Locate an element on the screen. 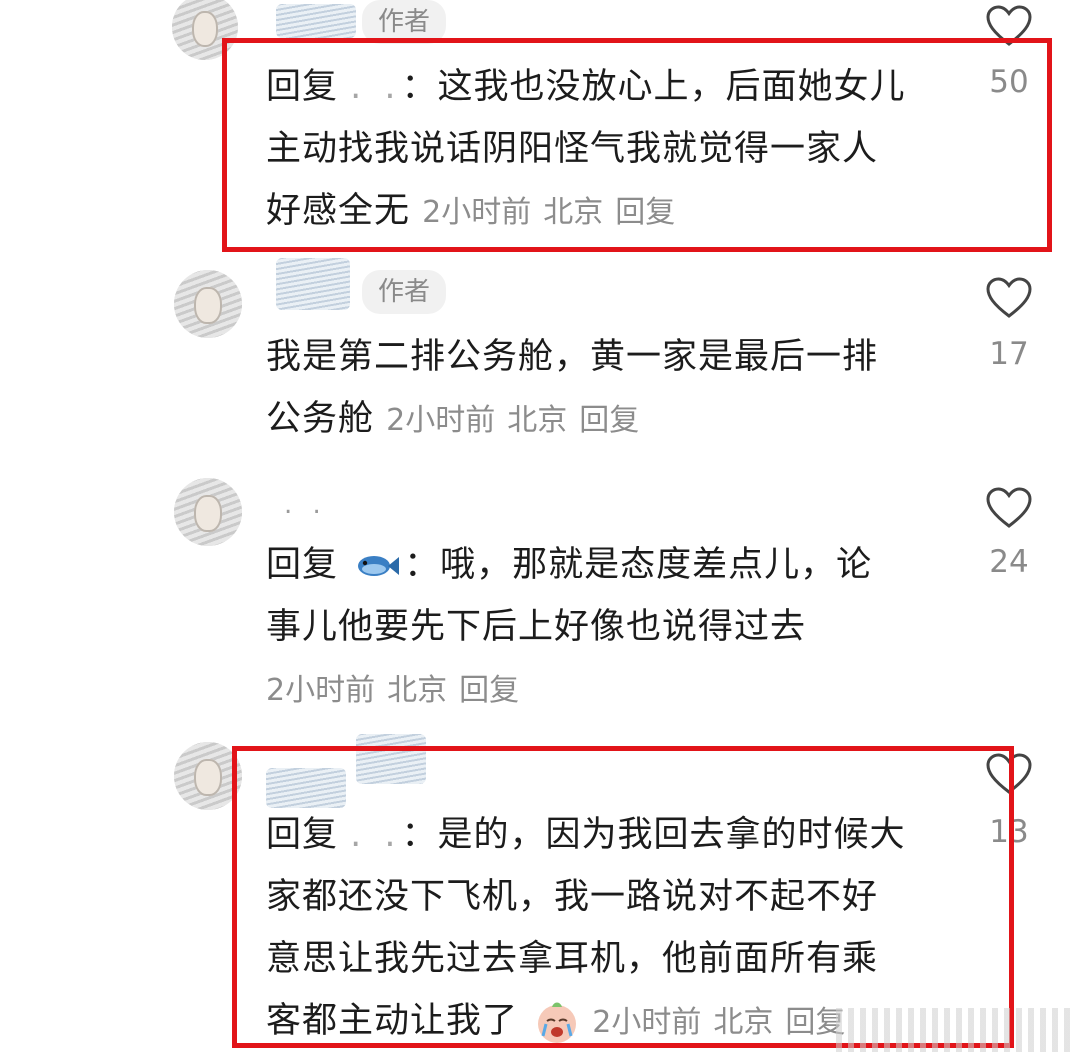 Image resolution: width=1080 pixels, height=1064 pixels. username: . . is located at coordinates (305, 505).